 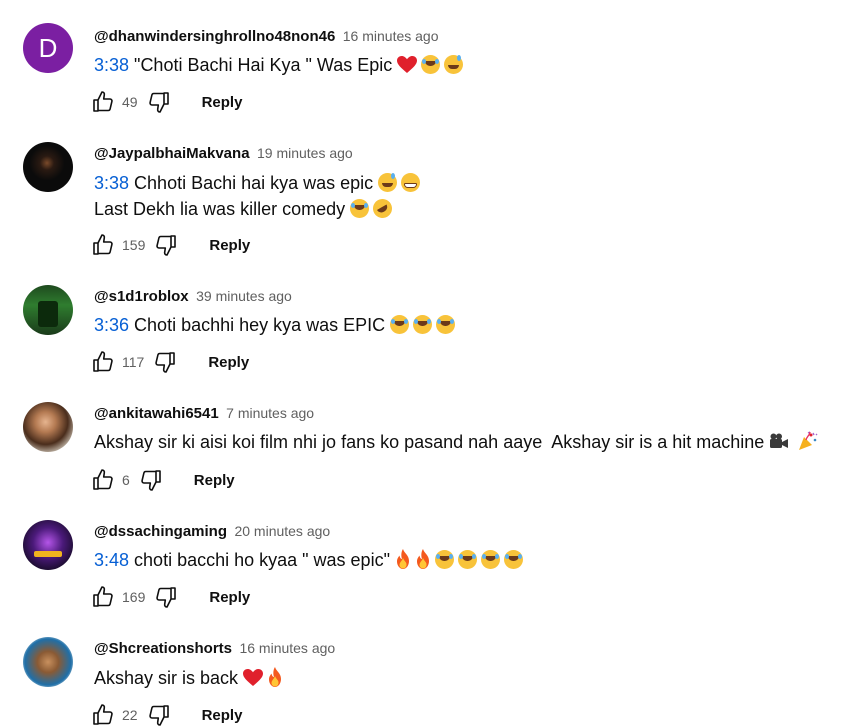 I want to click on party-popper-emoji, so click(x=808, y=441).